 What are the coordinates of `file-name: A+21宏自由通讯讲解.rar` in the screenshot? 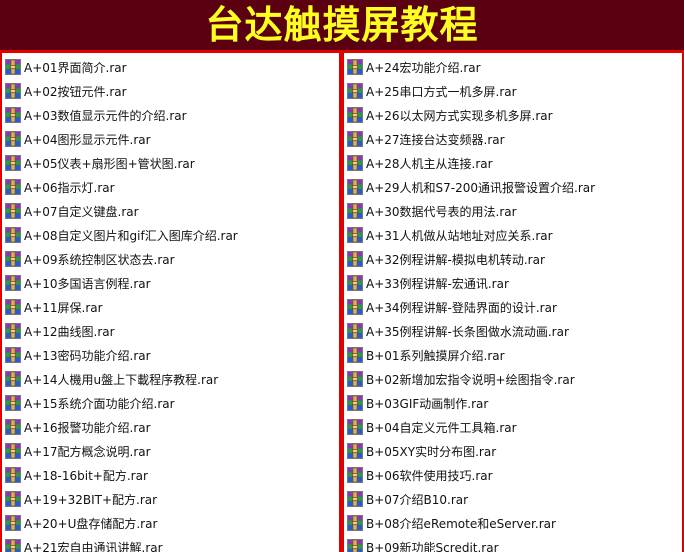 It's located at (93, 546).